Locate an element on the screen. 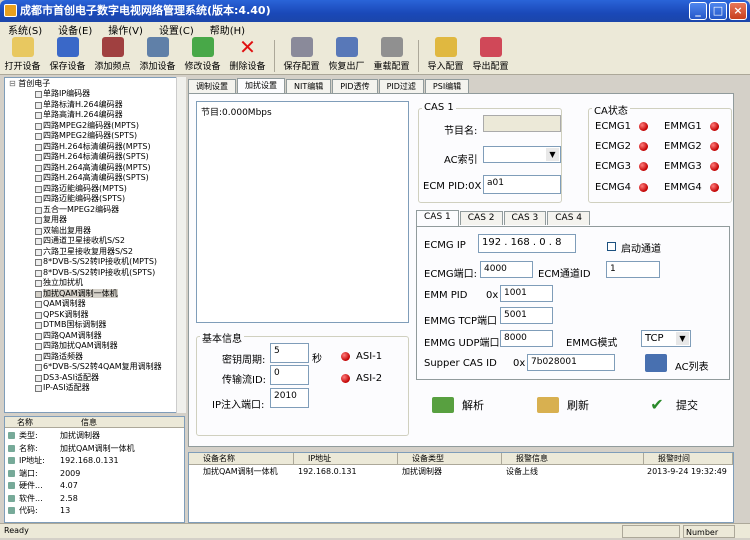 The image size is (750, 540). tree-item: QPSK调制器 is located at coordinates (91, 315).